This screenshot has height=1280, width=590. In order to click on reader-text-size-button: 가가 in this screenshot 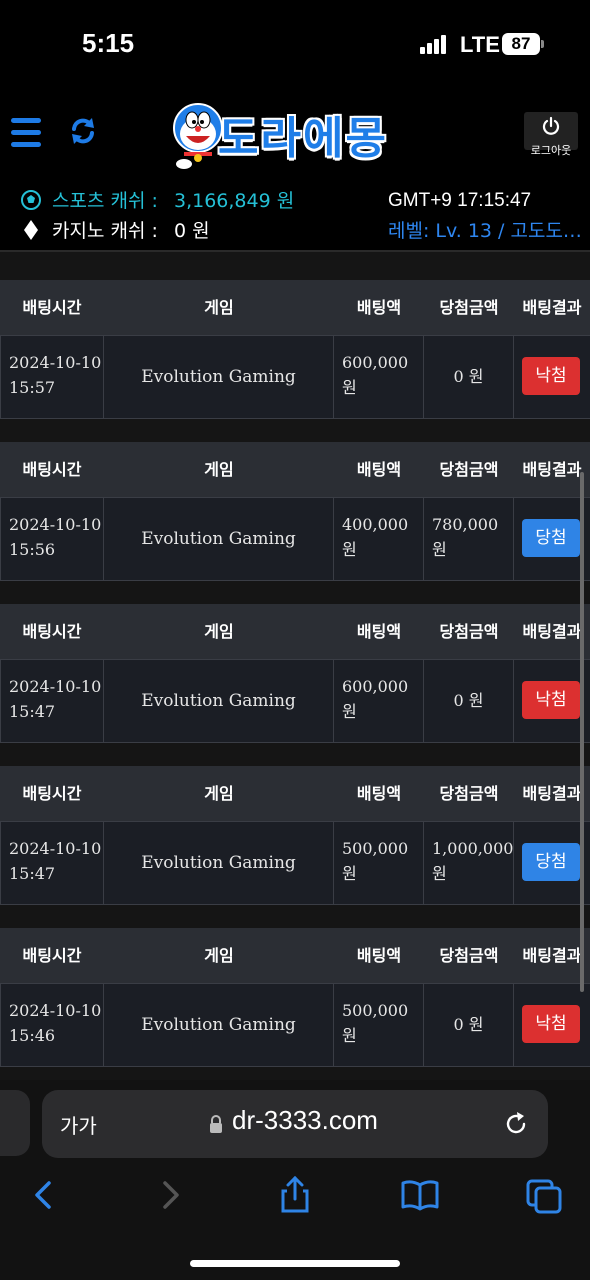, I will do `click(78, 1124)`.